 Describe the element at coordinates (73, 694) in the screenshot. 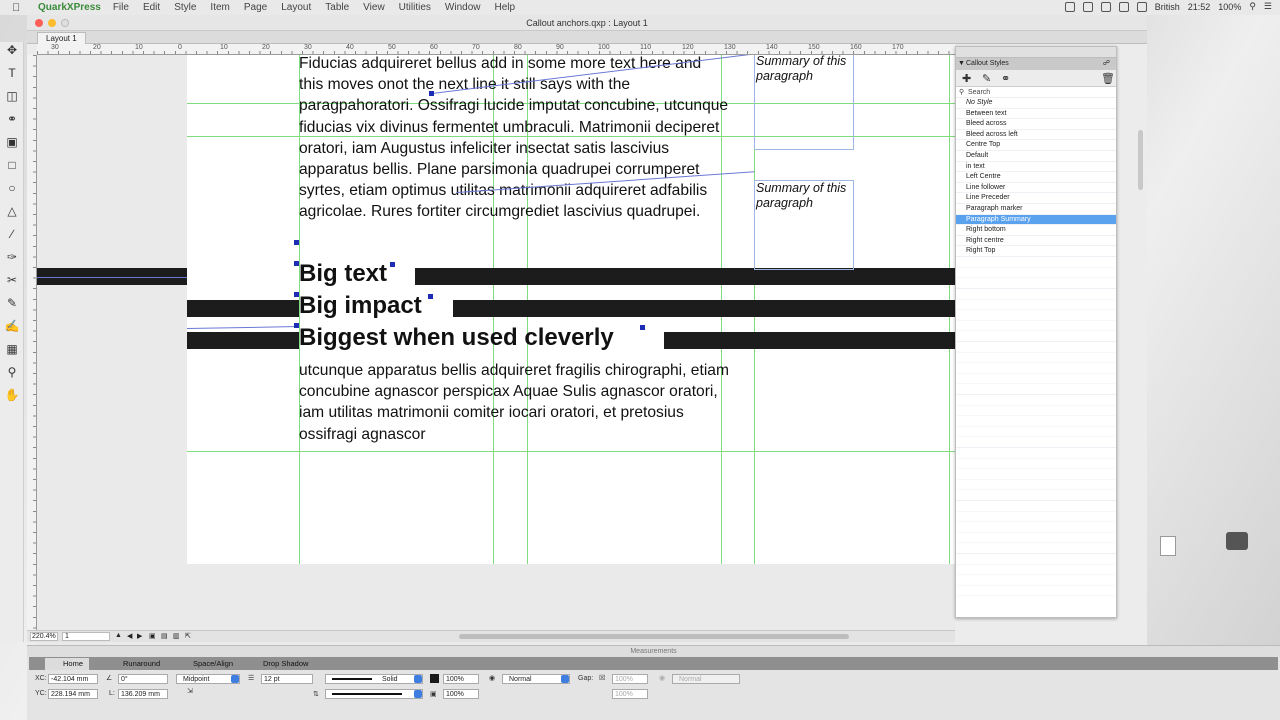

I see `yc-field: 228.194 mm` at that location.